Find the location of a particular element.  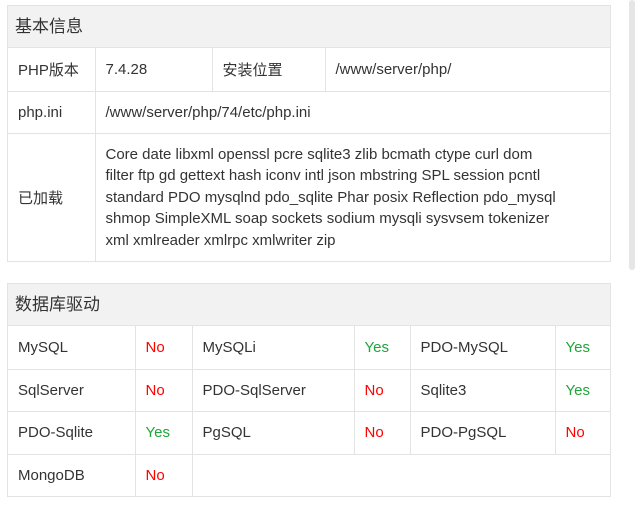

driver-name: MySQLi is located at coordinates (273, 348).